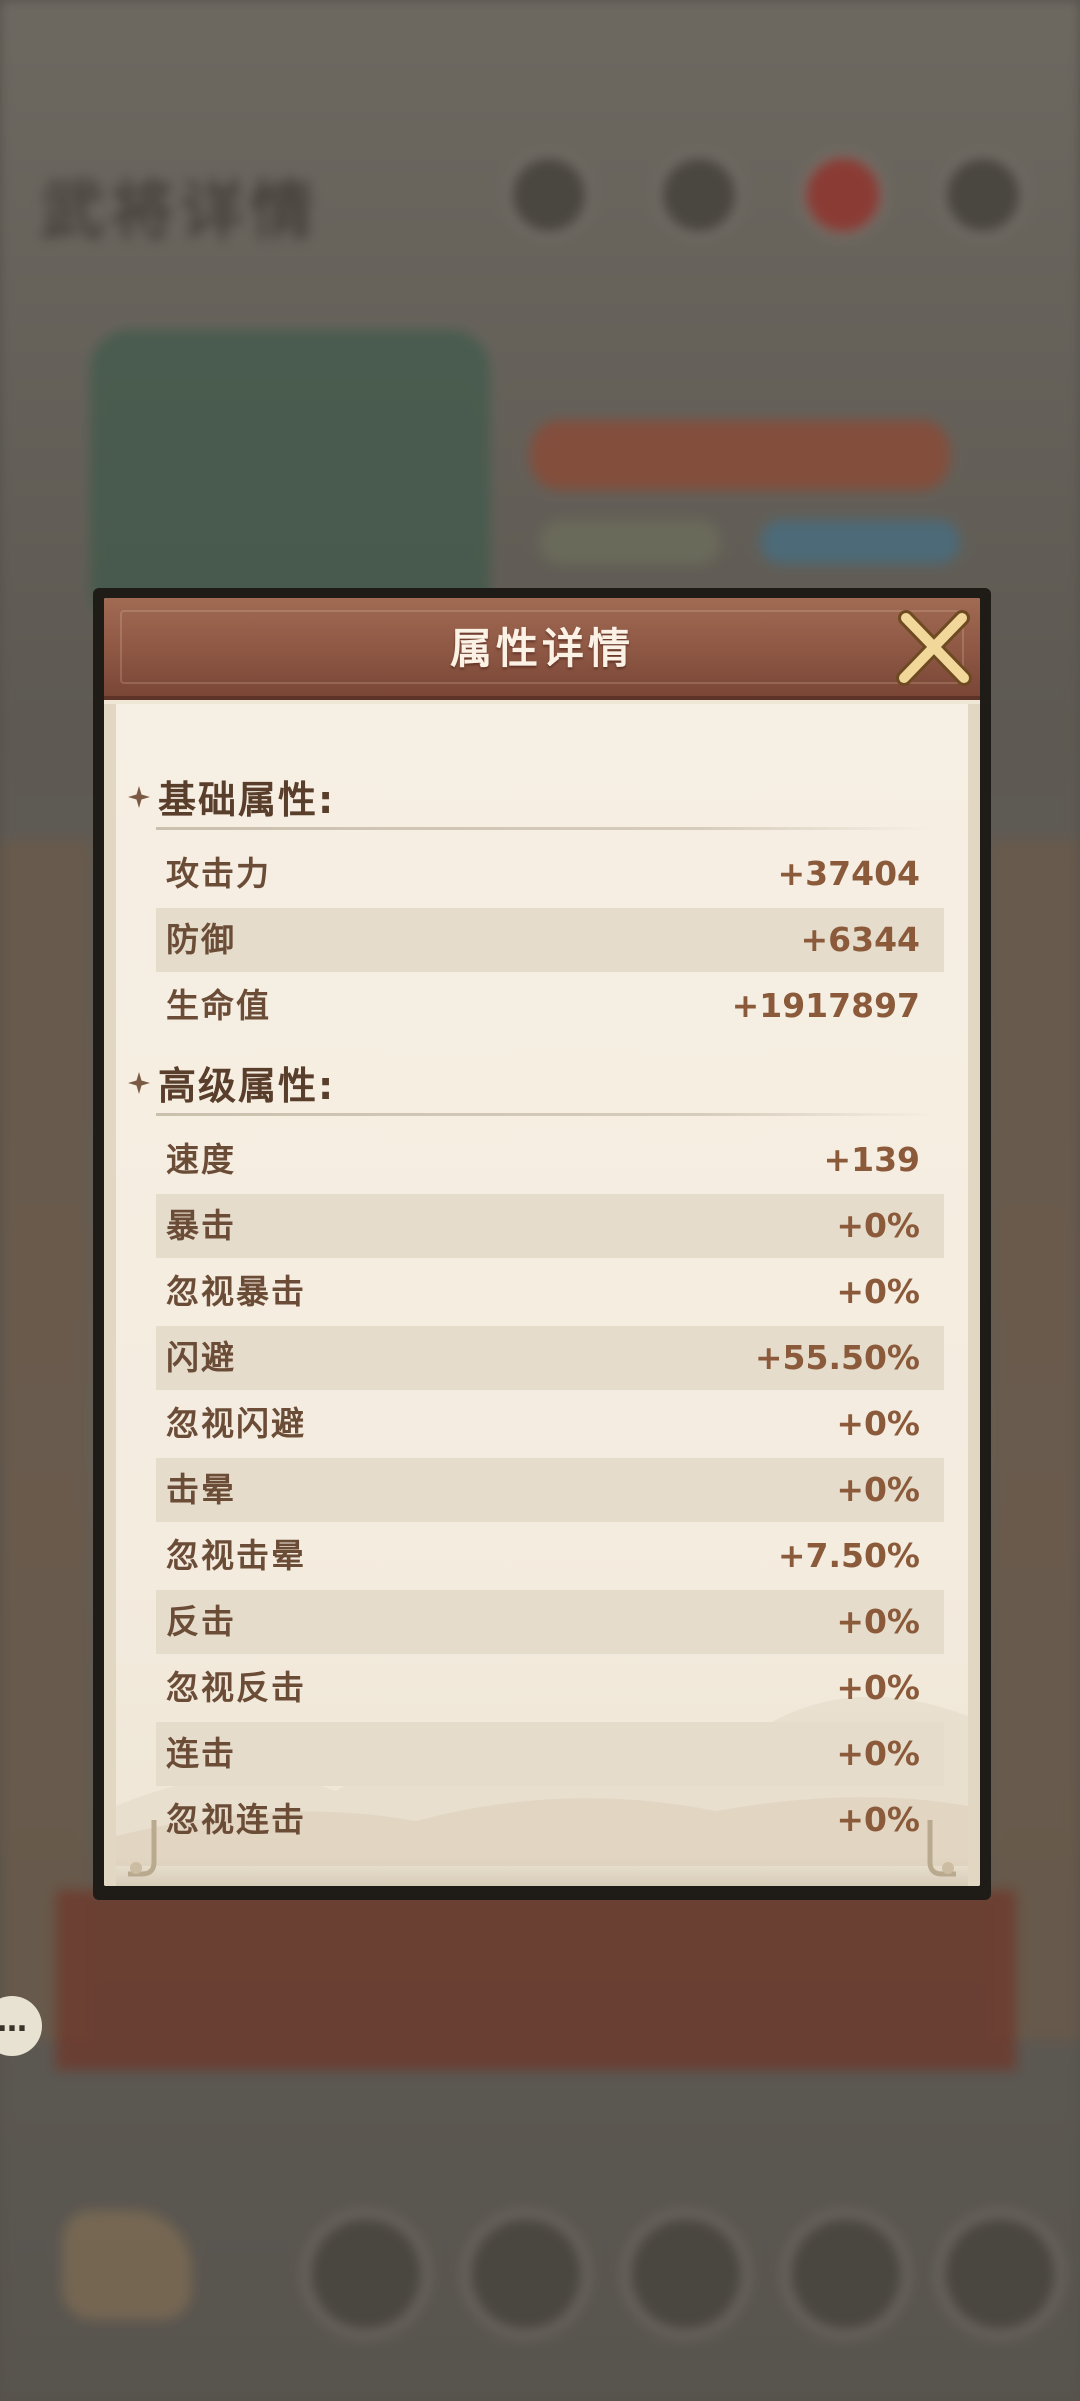 This screenshot has height=2401, width=1080. What do you see at coordinates (127, 2265) in the screenshot?
I see `background-back-arrow` at bounding box center [127, 2265].